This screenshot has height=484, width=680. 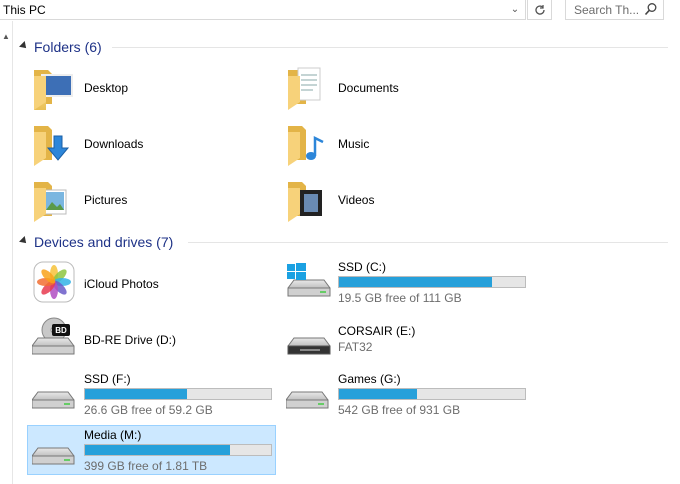 I want to click on device-label: Media (M:), so click(x=113, y=435).